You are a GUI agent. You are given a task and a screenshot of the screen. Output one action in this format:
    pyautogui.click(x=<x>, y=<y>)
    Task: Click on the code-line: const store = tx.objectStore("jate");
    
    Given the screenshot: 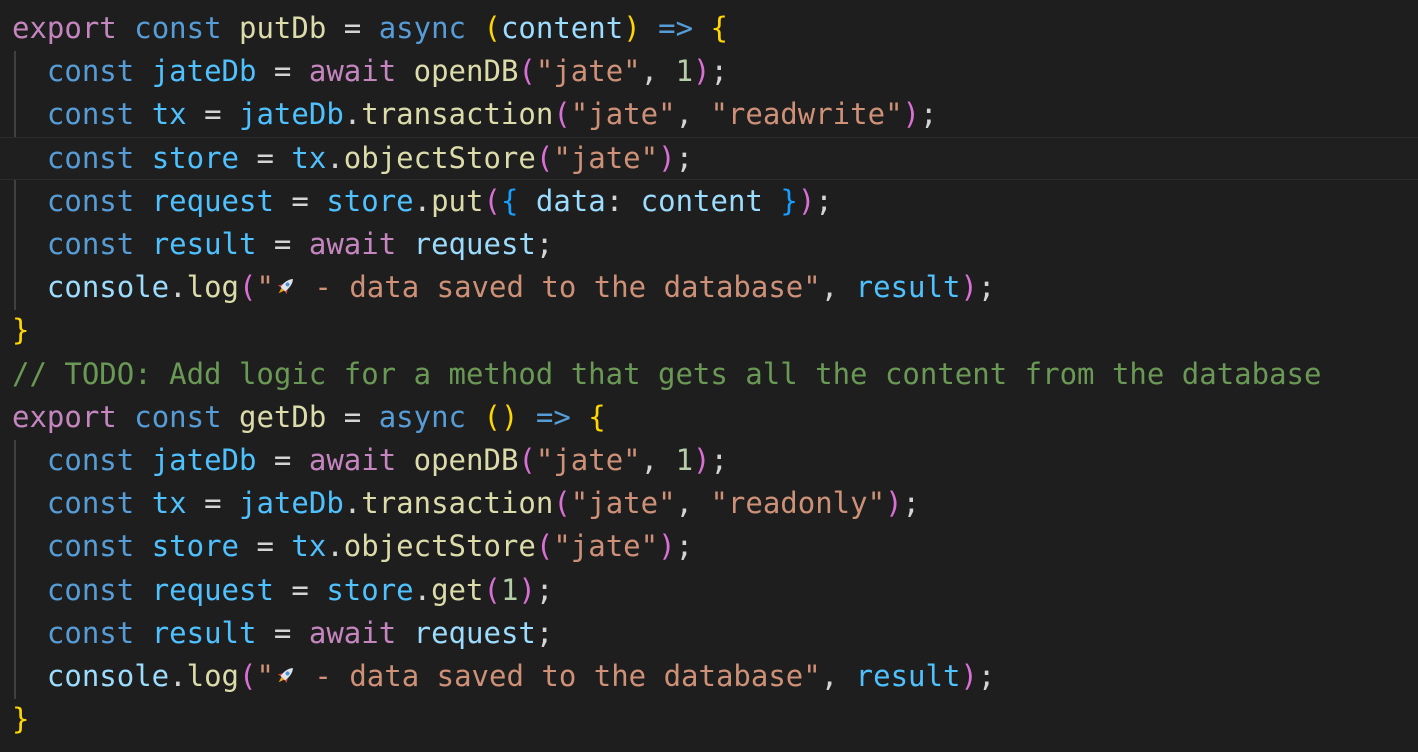 What is the action you would take?
    pyautogui.click(x=709, y=546)
    